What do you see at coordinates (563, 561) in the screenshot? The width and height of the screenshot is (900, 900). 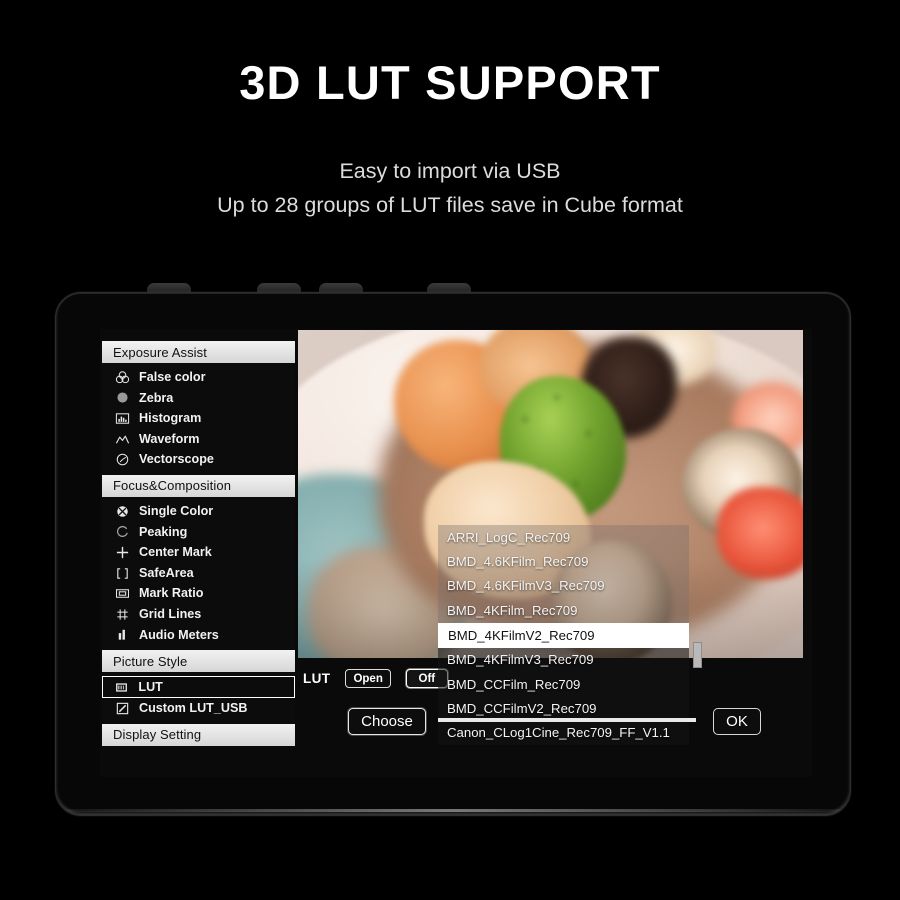 I see `lut-list-item: BMD_4.6KFilm_Rec709` at bounding box center [563, 561].